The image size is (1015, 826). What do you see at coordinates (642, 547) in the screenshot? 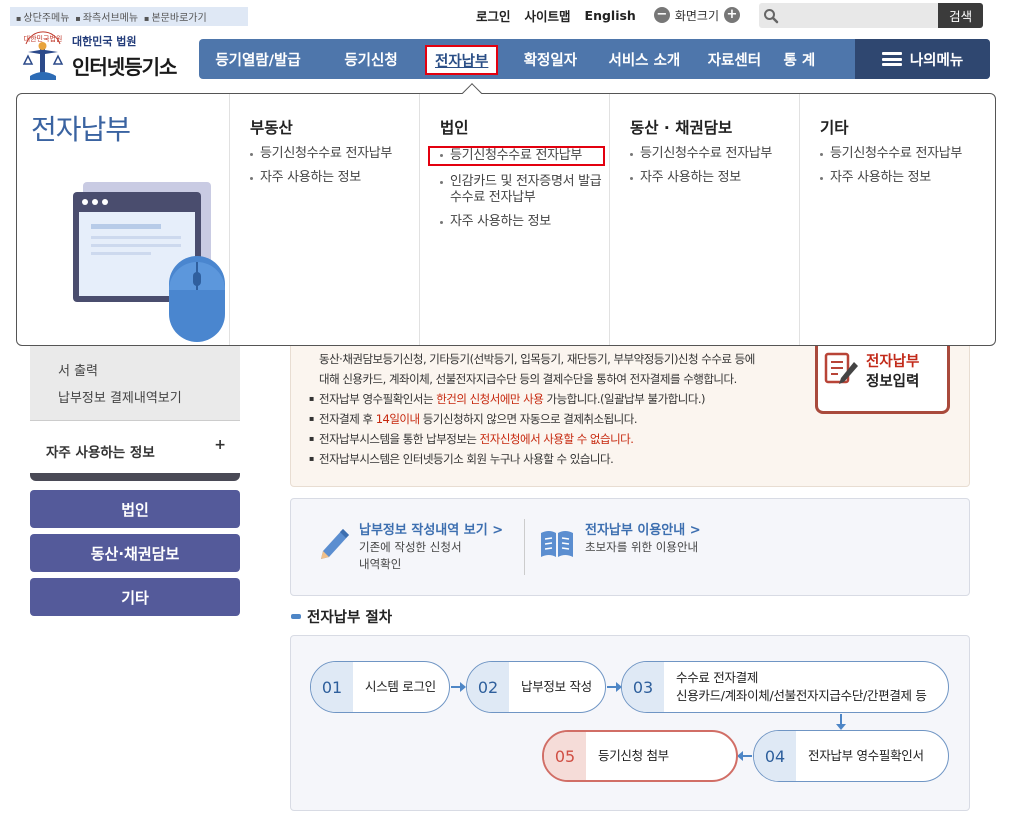
I see `guide-desc: 초보자를 위한 이용안내` at bounding box center [642, 547].